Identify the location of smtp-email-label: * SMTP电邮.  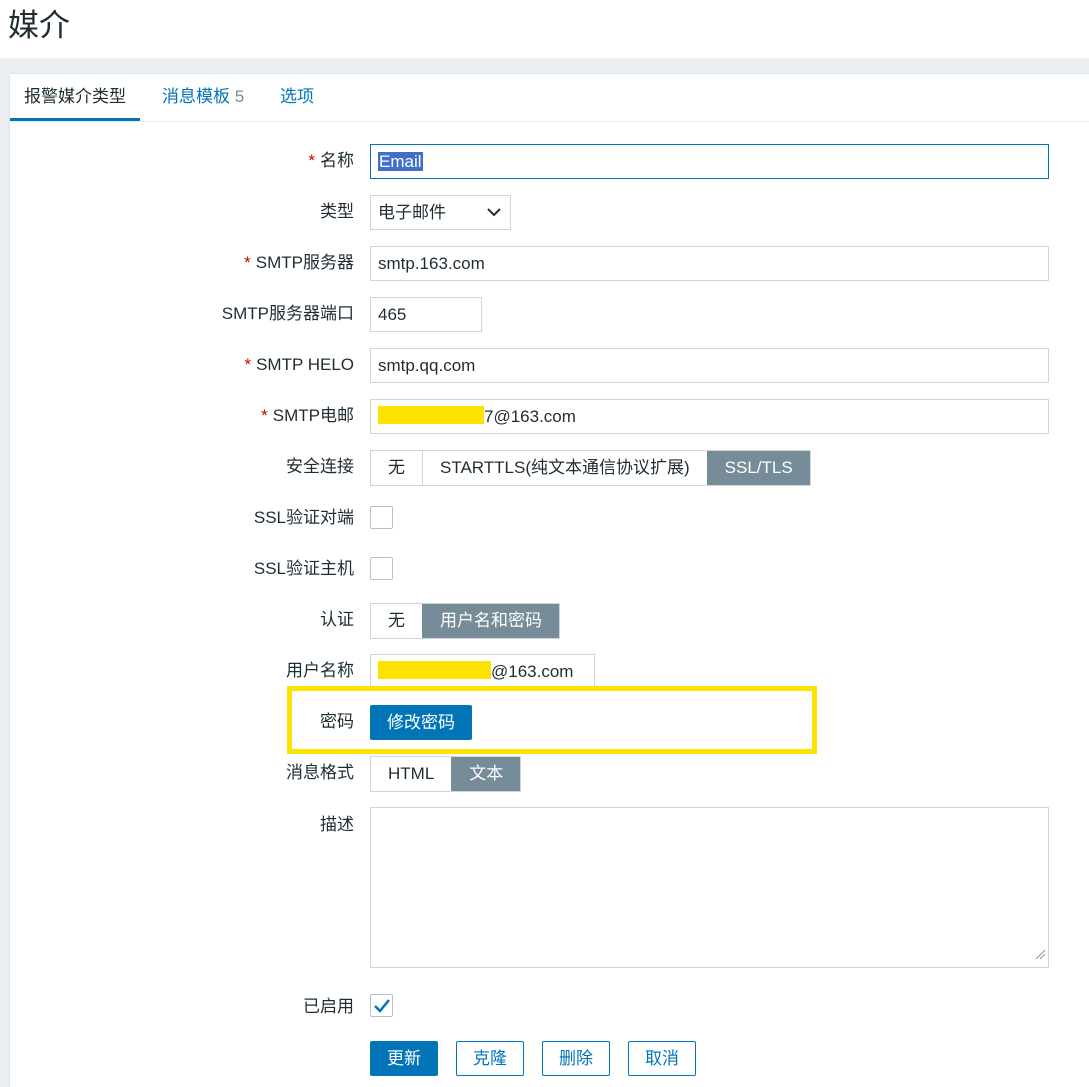
(307, 415).